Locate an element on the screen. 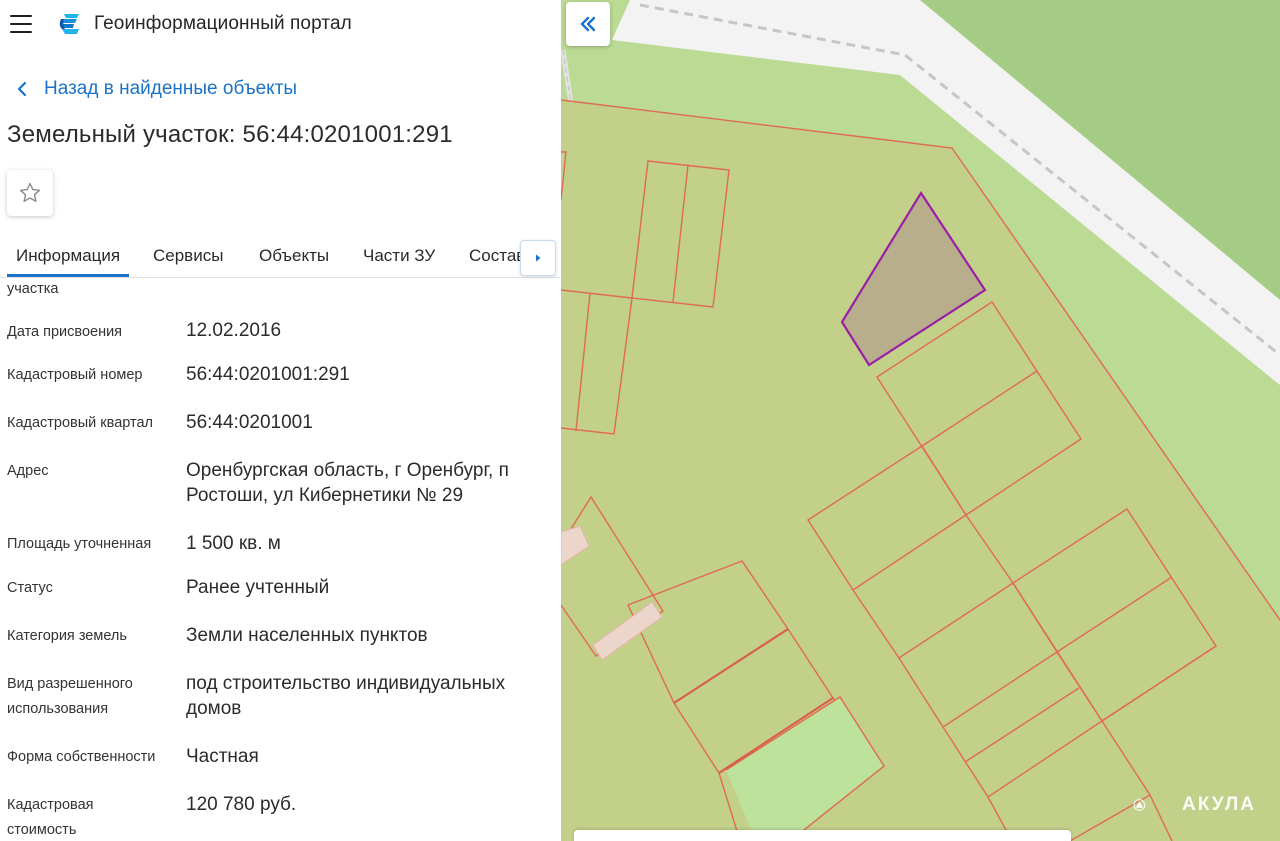 This screenshot has height=841, width=1280. tab-composition: Состав is located at coordinates (497, 255).